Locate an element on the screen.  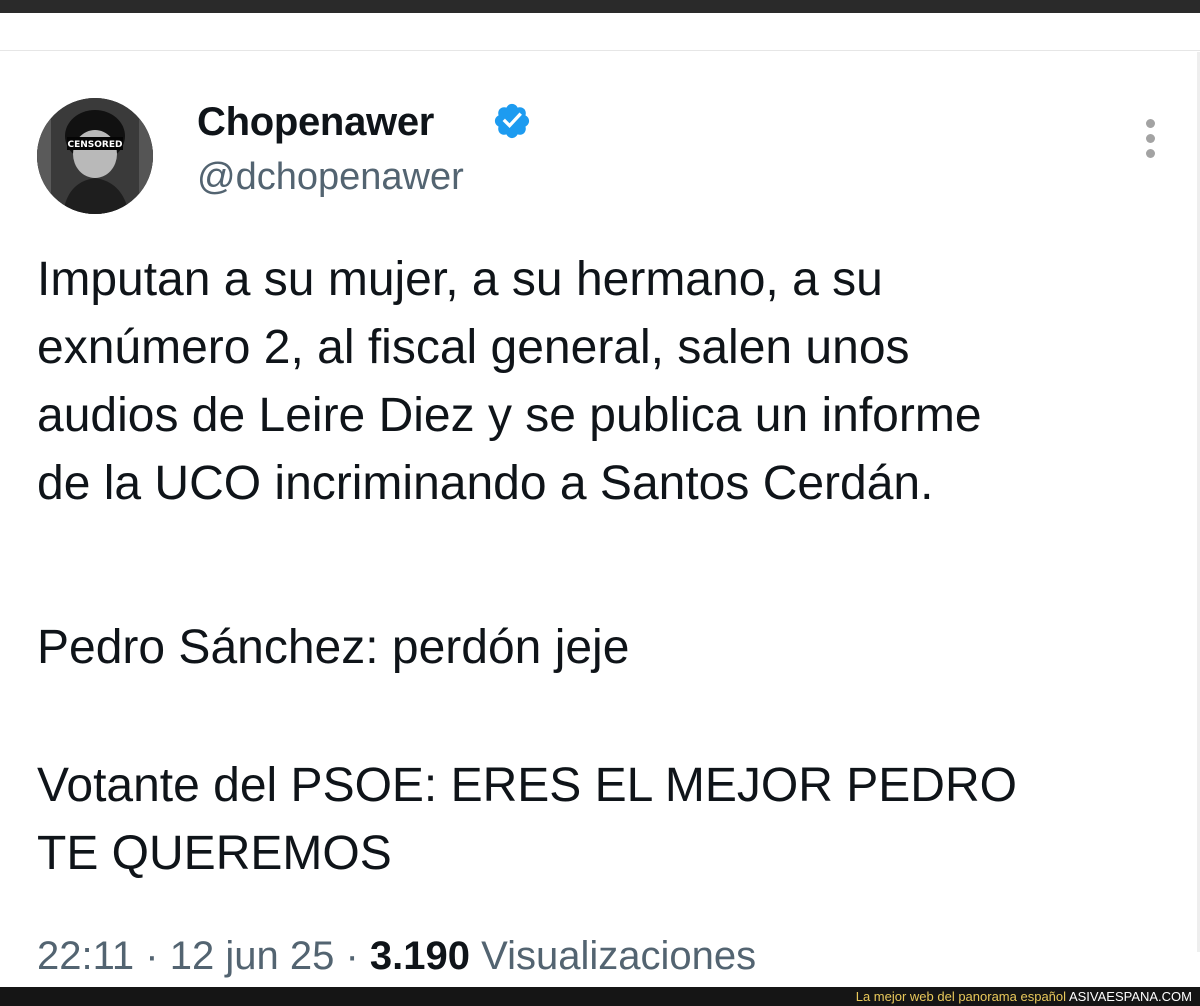
more-vertical-icon is located at coordinates (1150, 140).